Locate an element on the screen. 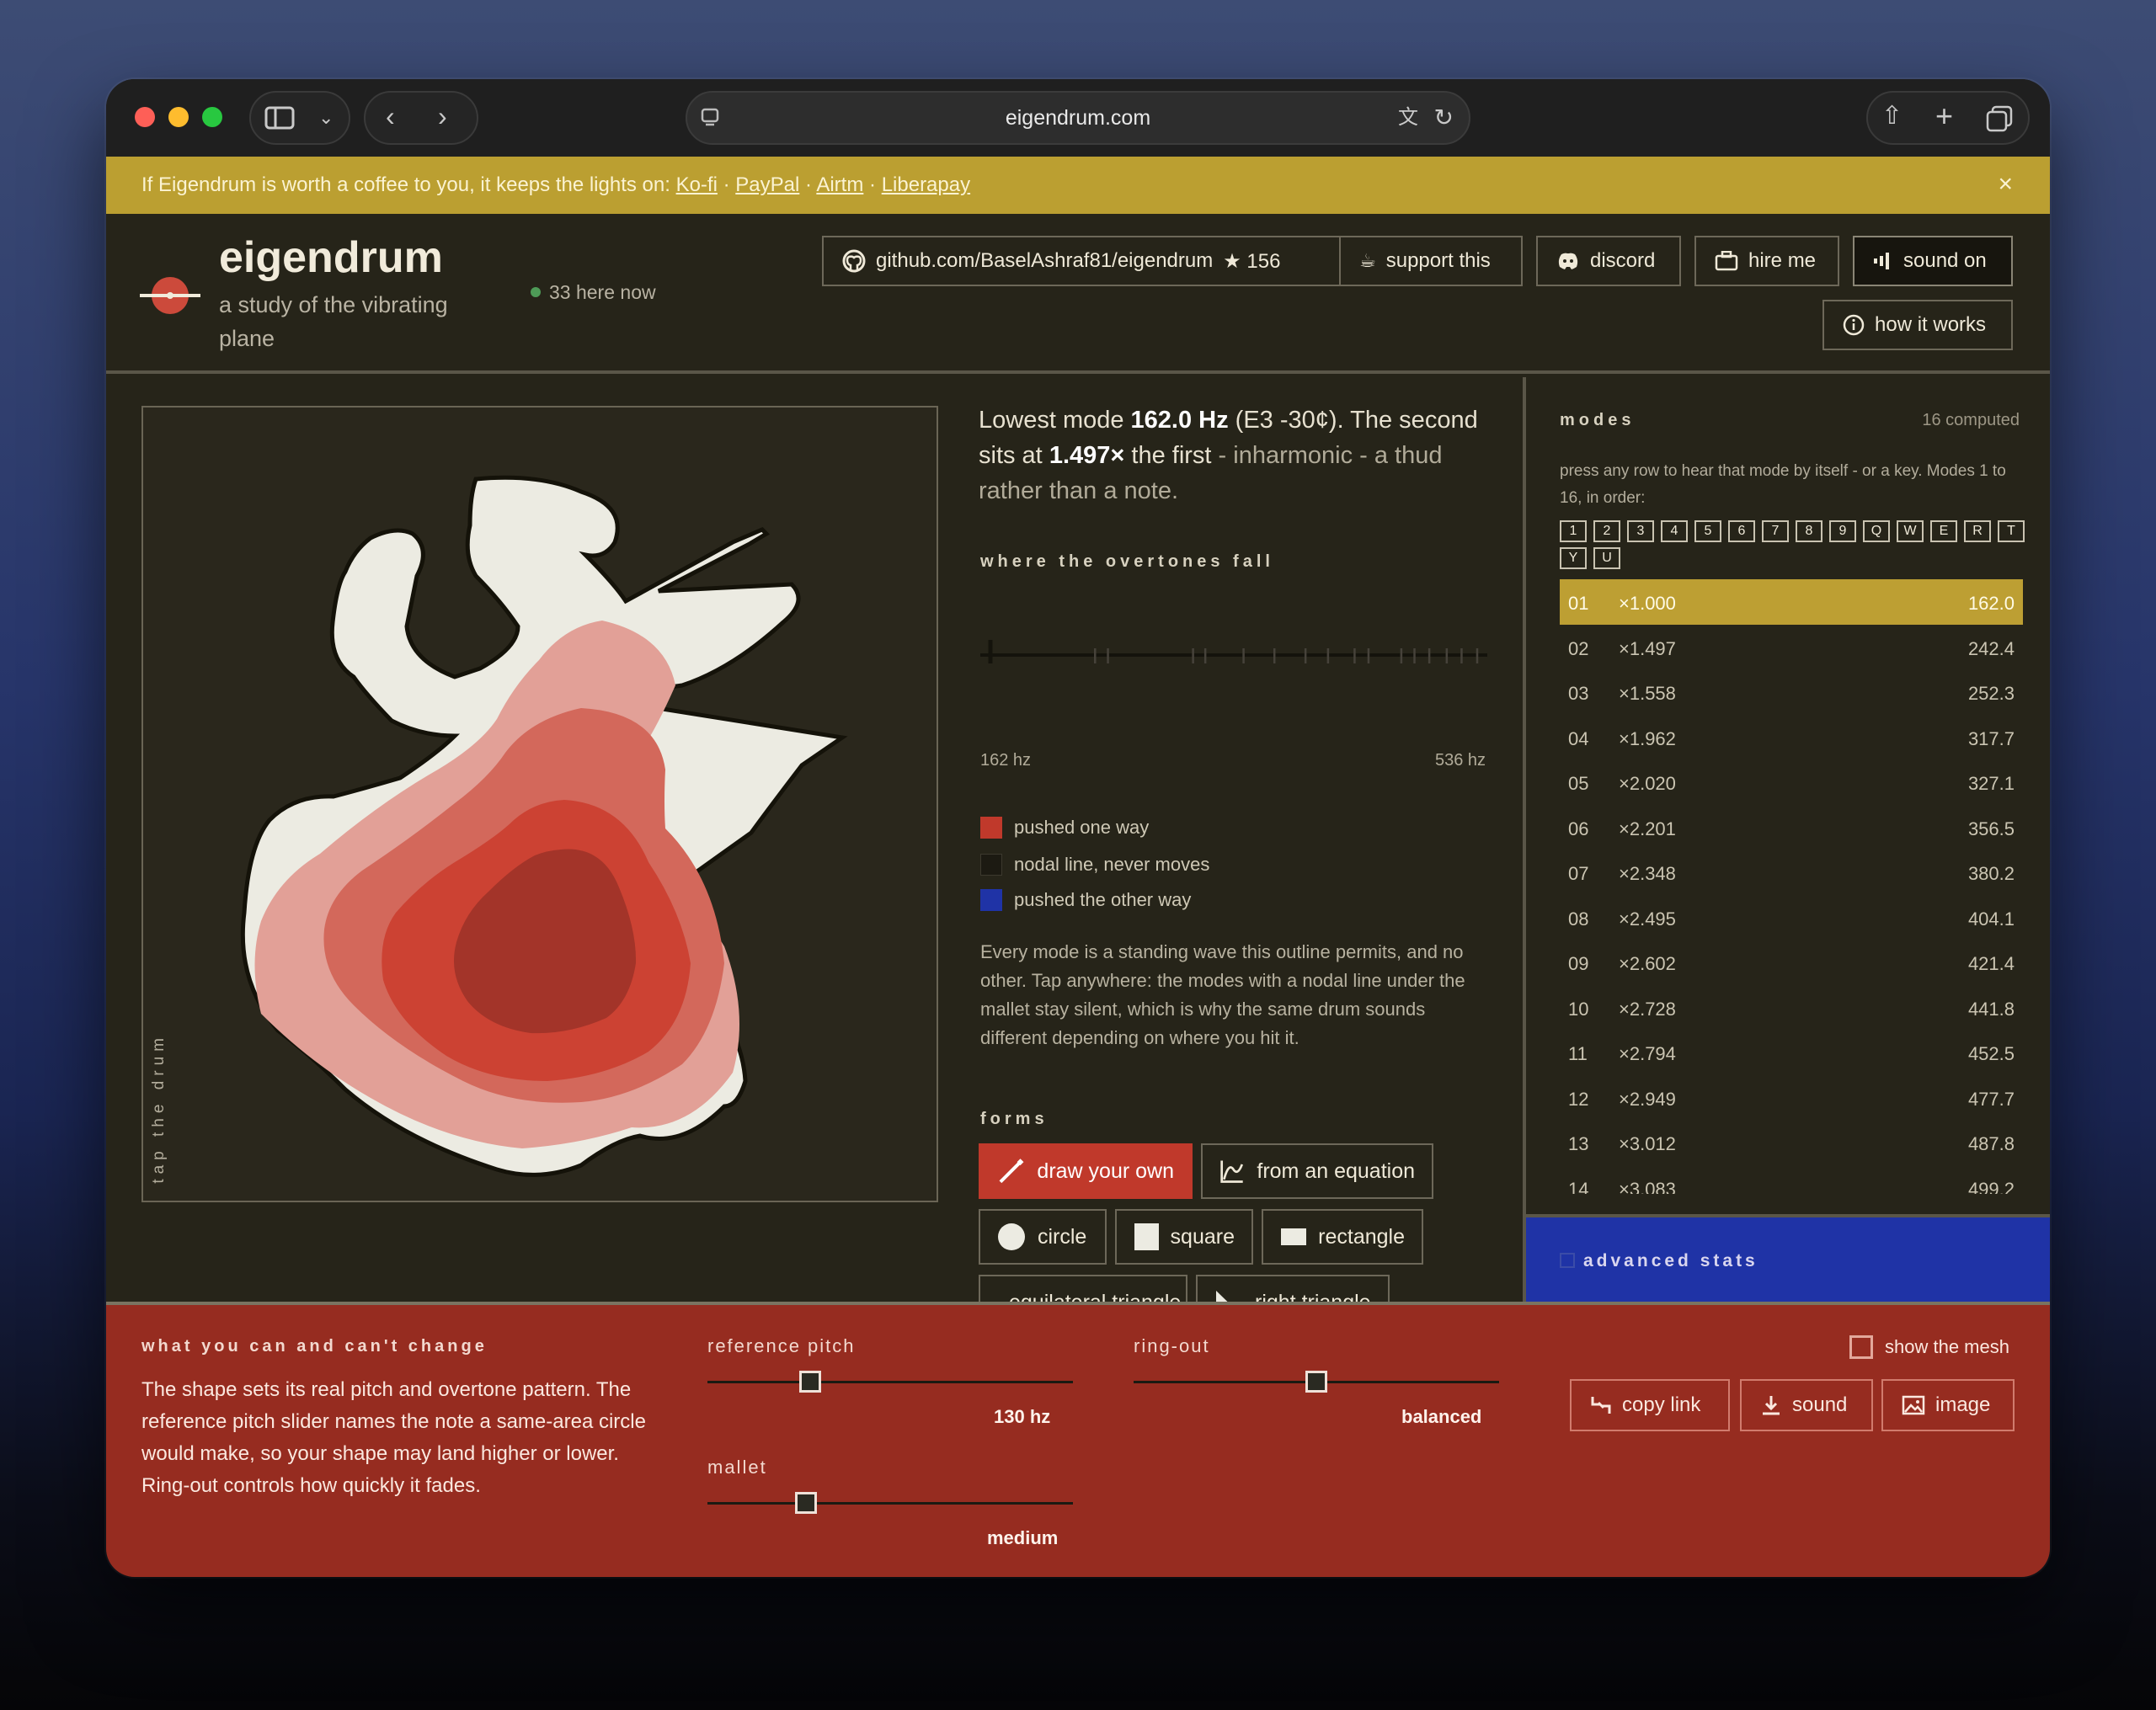 The width and height of the screenshot is (2156, 1710). pitch-slider-track is located at coordinates (890, 1382).